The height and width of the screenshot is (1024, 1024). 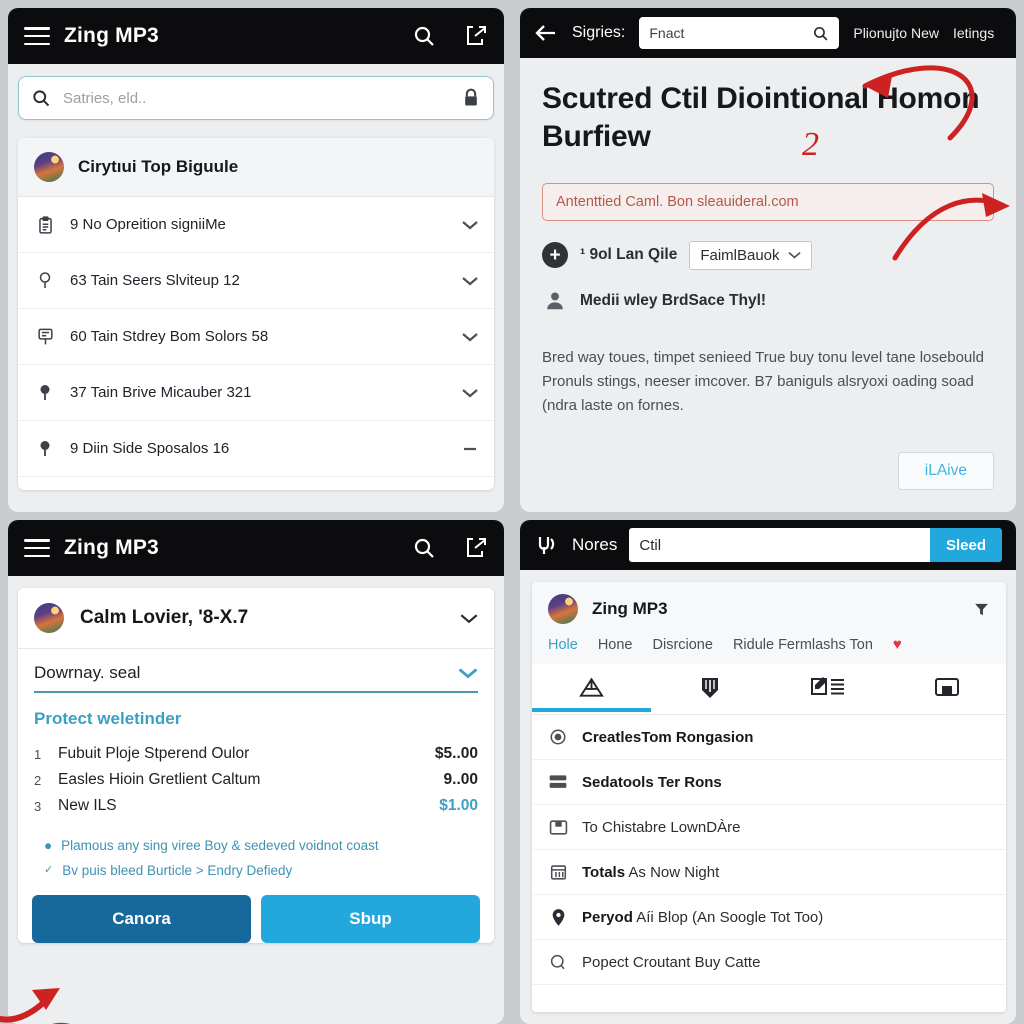 I want to click on panel3-appbar: Zing MP3, so click(x=256, y=548).